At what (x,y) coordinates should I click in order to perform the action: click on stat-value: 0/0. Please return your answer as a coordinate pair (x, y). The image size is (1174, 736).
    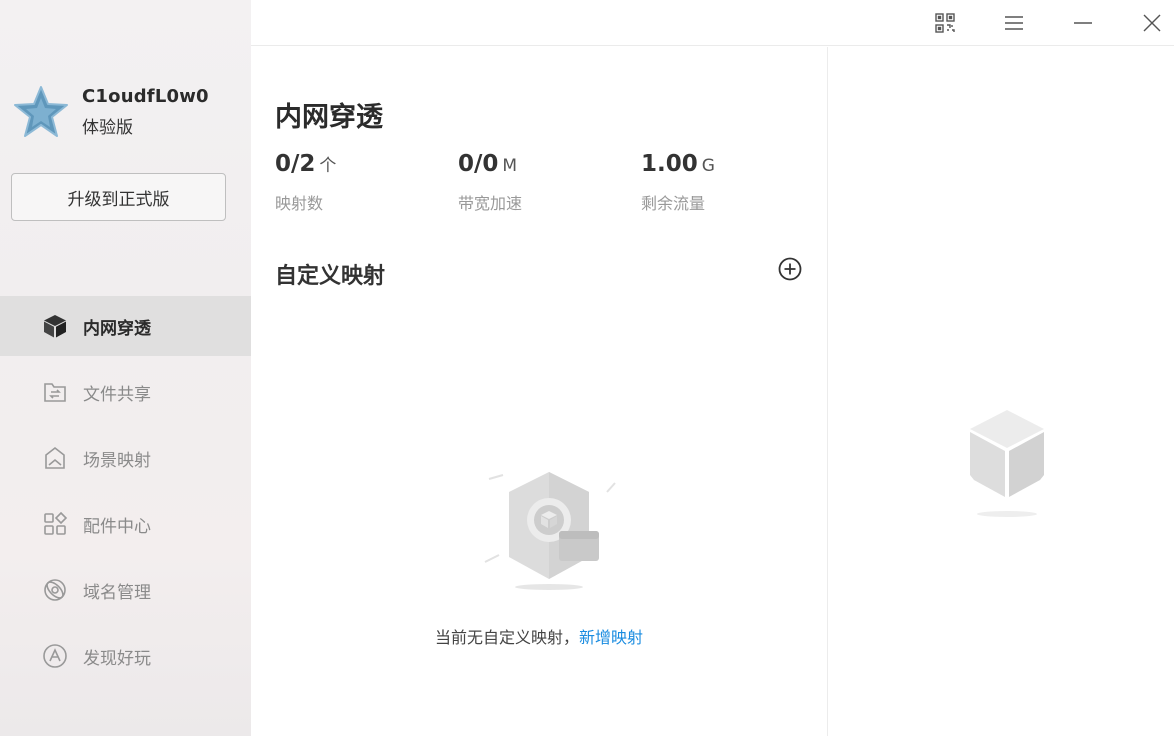
    Looking at the image, I should click on (478, 164).